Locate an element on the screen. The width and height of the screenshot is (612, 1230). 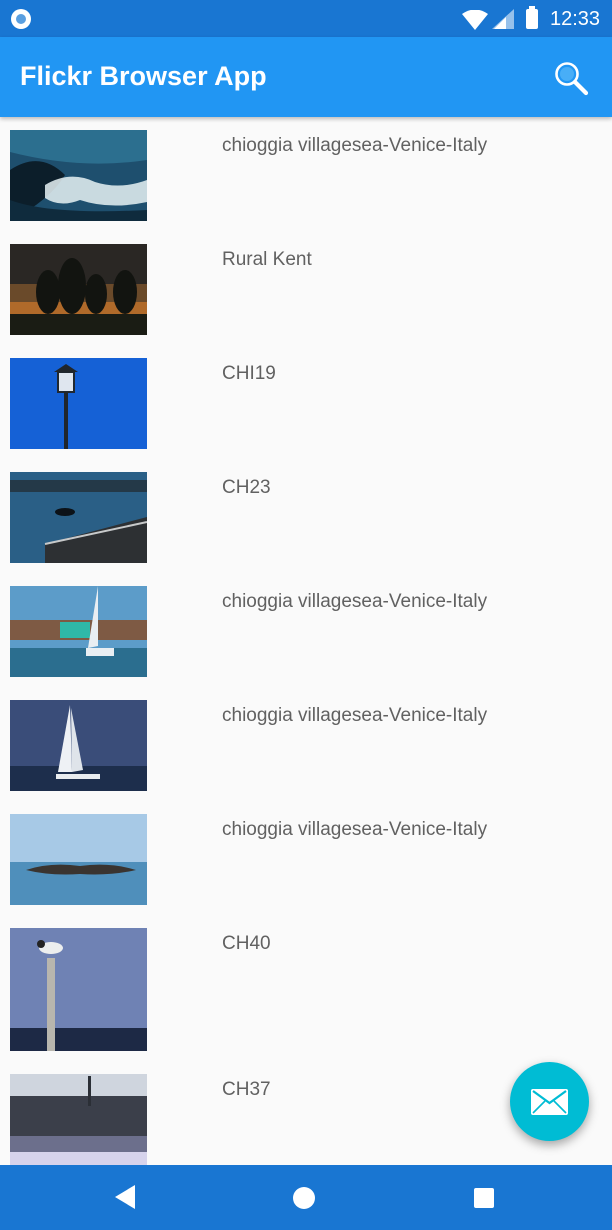
navigation-bar is located at coordinates (306, 1197).